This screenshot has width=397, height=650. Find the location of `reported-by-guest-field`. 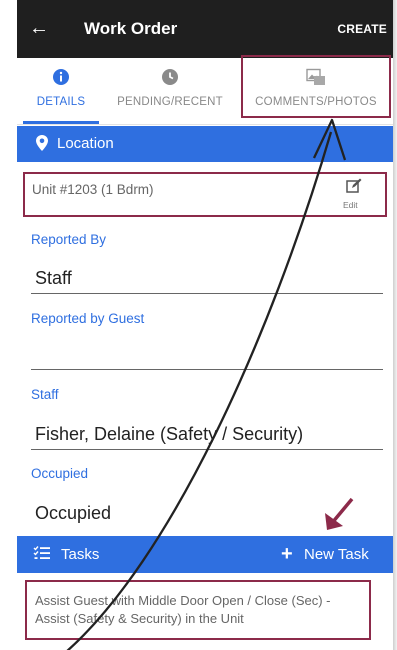

reported-by-guest-field is located at coordinates (207, 369).